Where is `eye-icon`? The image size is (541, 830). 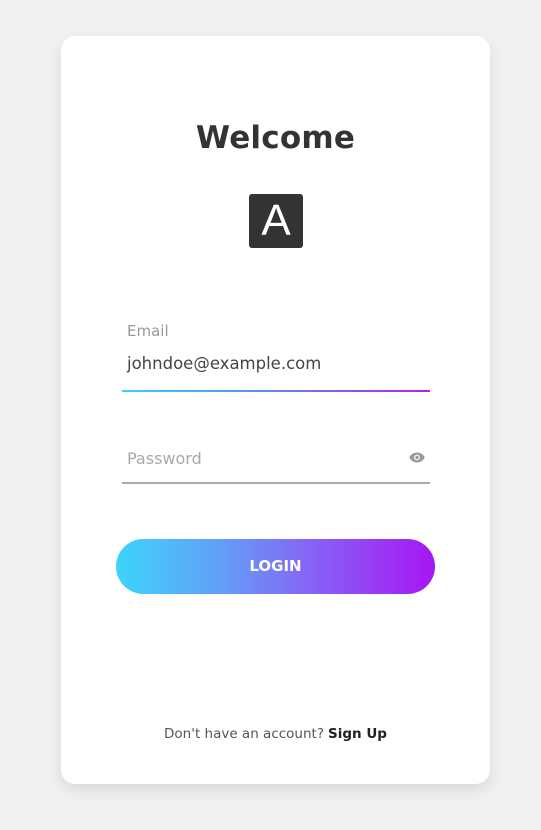 eye-icon is located at coordinates (417, 457).